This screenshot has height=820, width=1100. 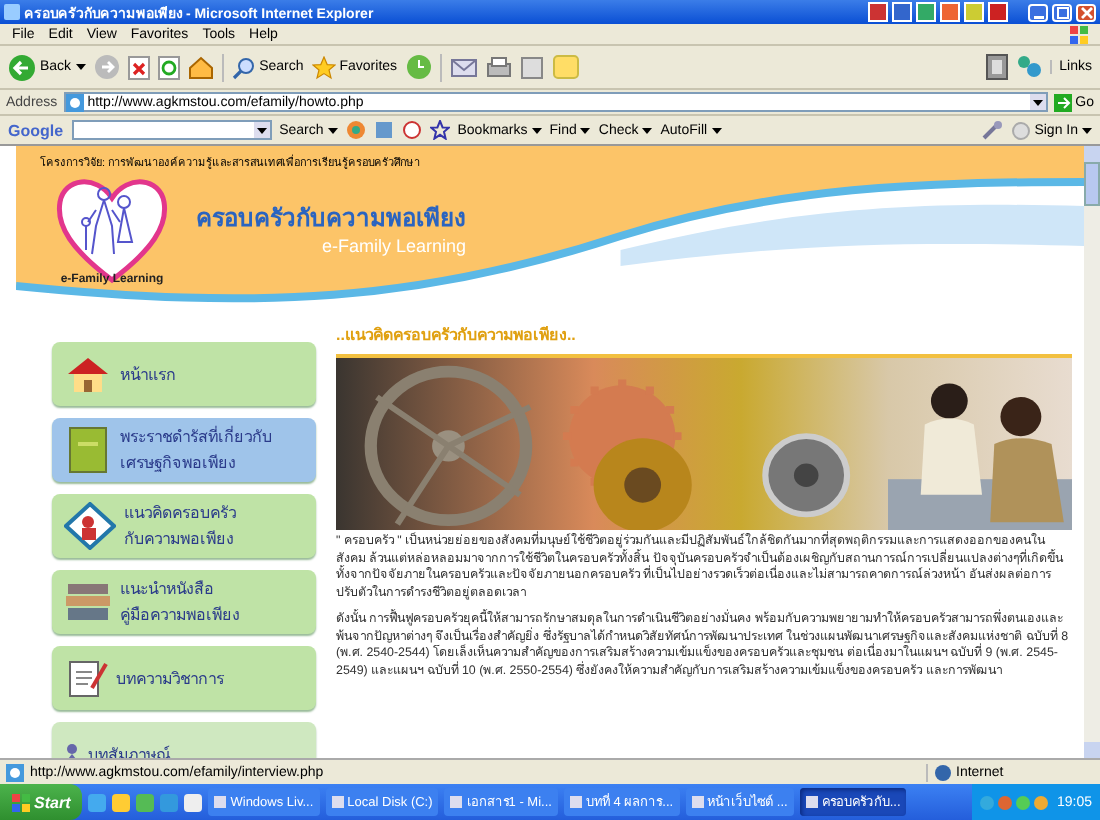 What do you see at coordinates (1092, 452) in the screenshot?
I see `vertical-scrollbar` at bounding box center [1092, 452].